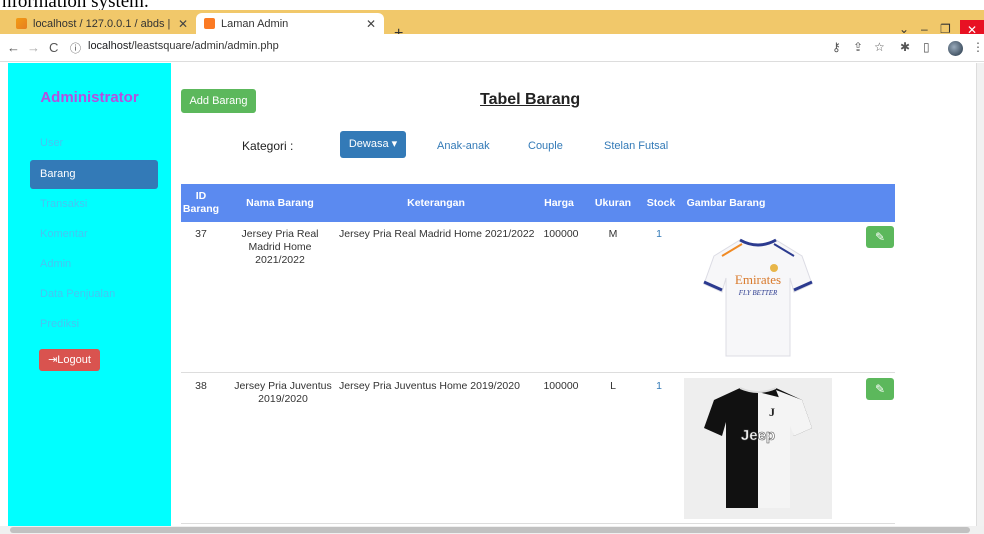 This screenshot has width=984, height=534. Describe the element at coordinates (283, 392) in the screenshot. I see `cell-nama: Jersey Pria Juventus 2019/2020` at that location.